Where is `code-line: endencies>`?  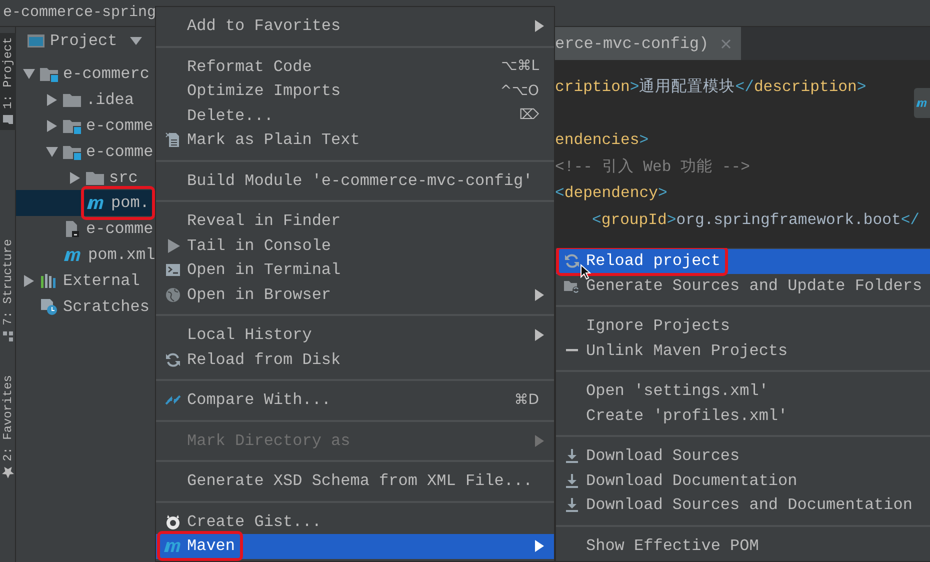 code-line: endencies> is located at coordinates (602, 141).